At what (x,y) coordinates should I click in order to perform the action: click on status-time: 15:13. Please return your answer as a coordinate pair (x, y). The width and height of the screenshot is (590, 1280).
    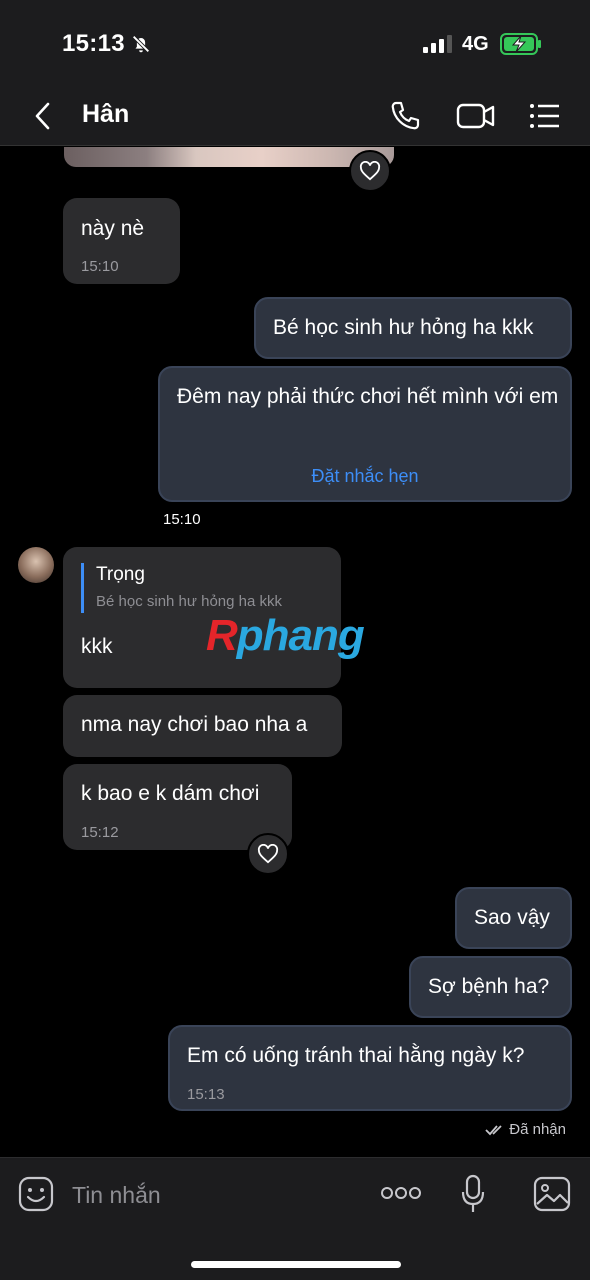
    Looking at the image, I should click on (93, 43).